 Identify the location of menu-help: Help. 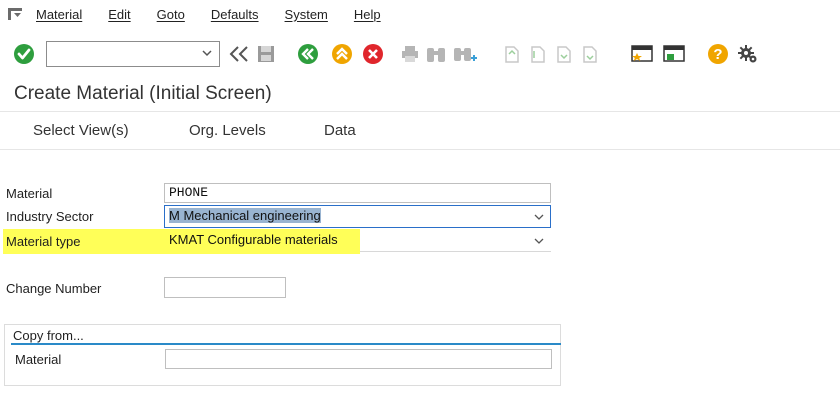
(367, 14).